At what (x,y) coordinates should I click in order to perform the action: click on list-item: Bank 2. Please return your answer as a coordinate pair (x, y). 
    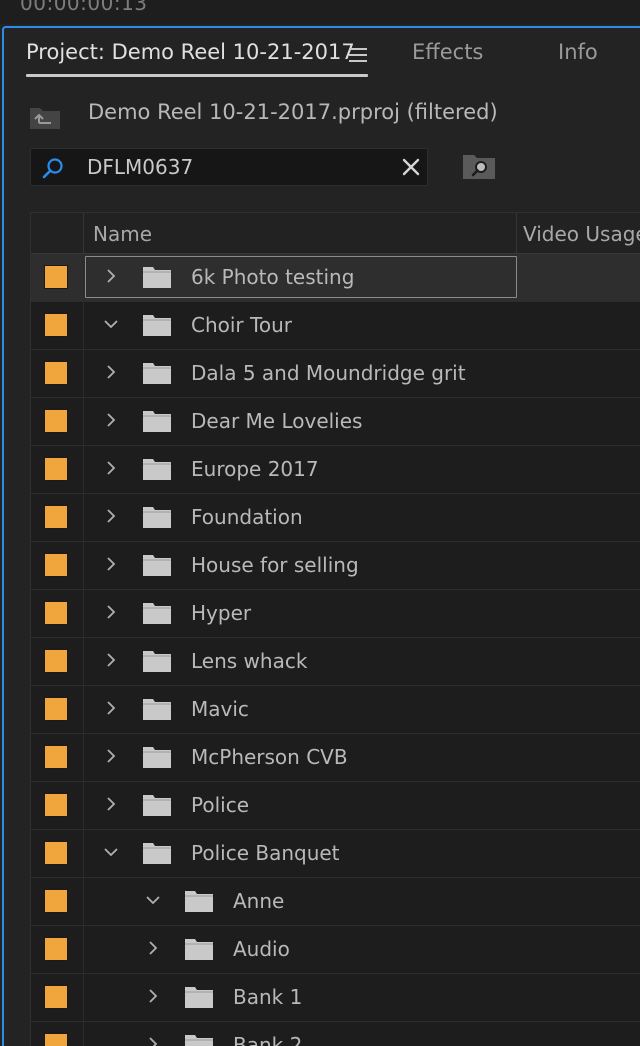
    Looking at the image, I should click on (335, 1034).